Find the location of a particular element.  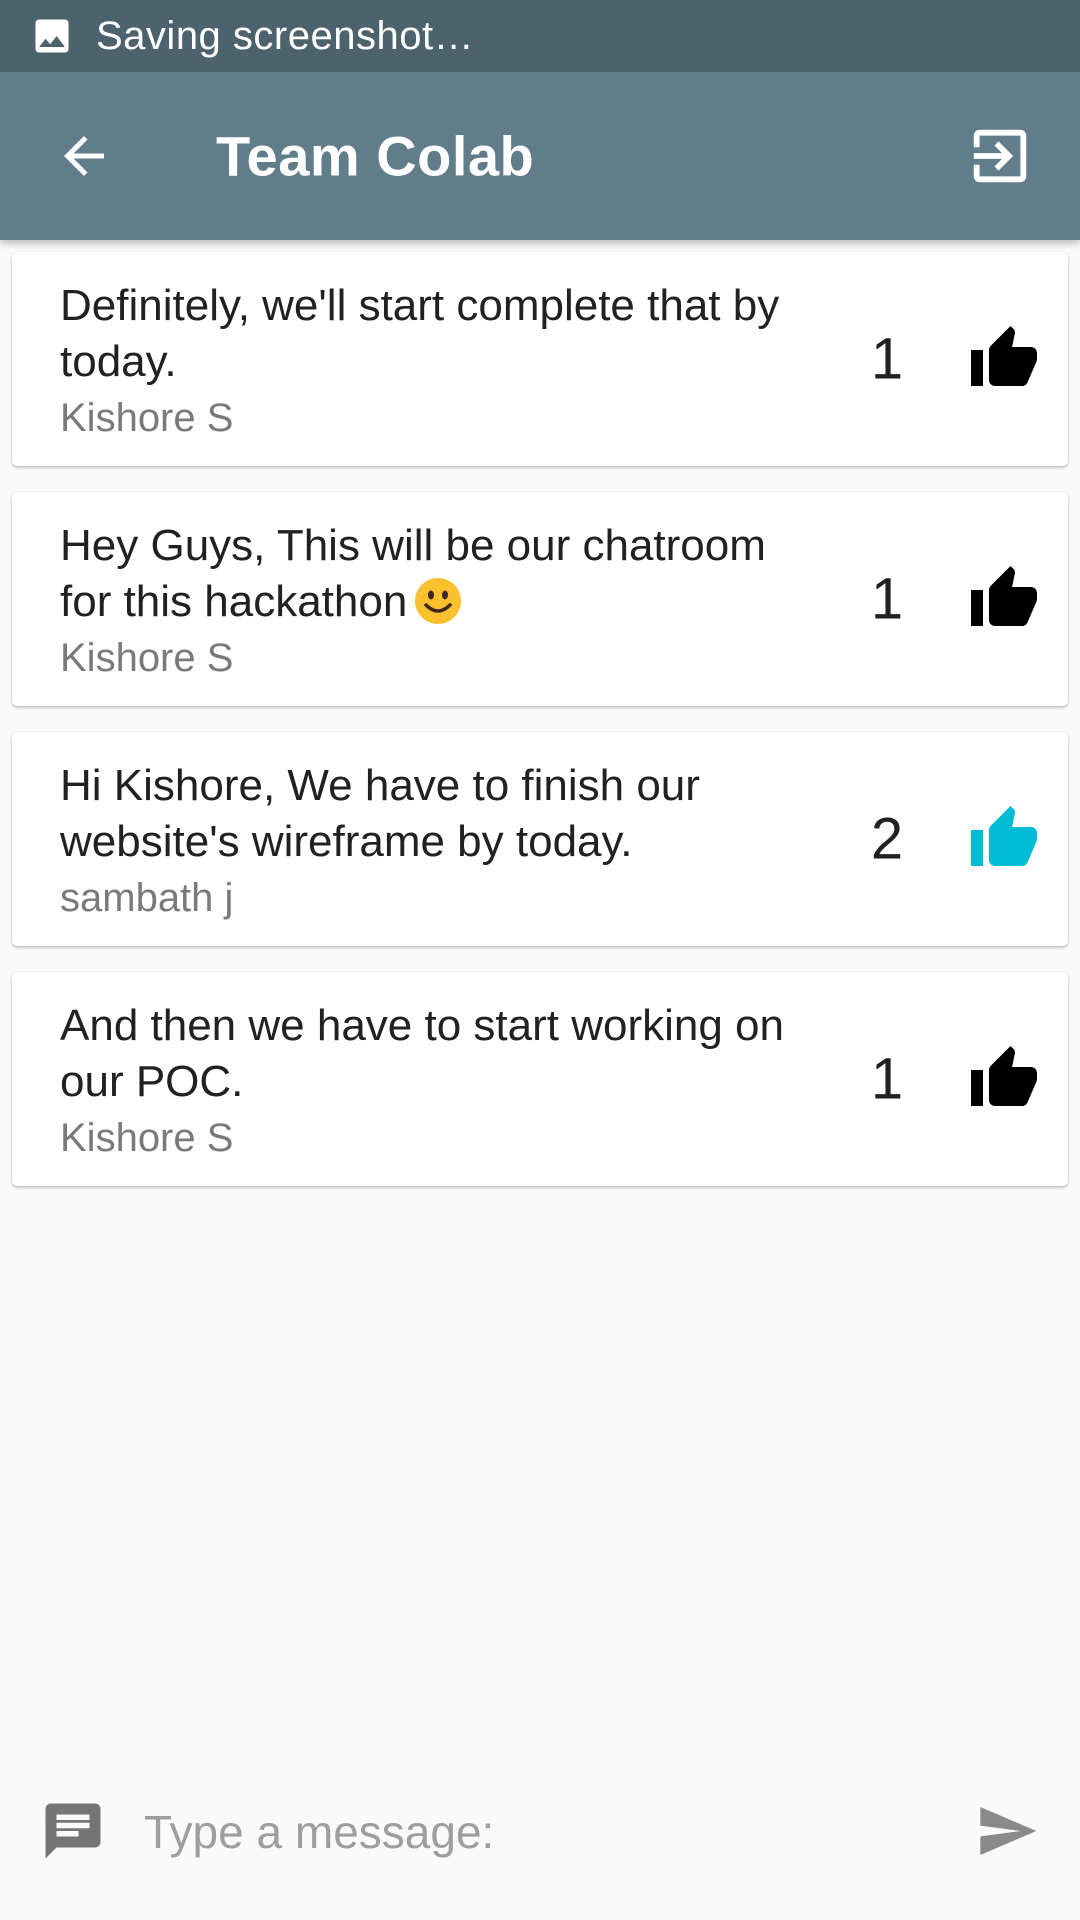

message-composer is located at coordinates (540, 1831).